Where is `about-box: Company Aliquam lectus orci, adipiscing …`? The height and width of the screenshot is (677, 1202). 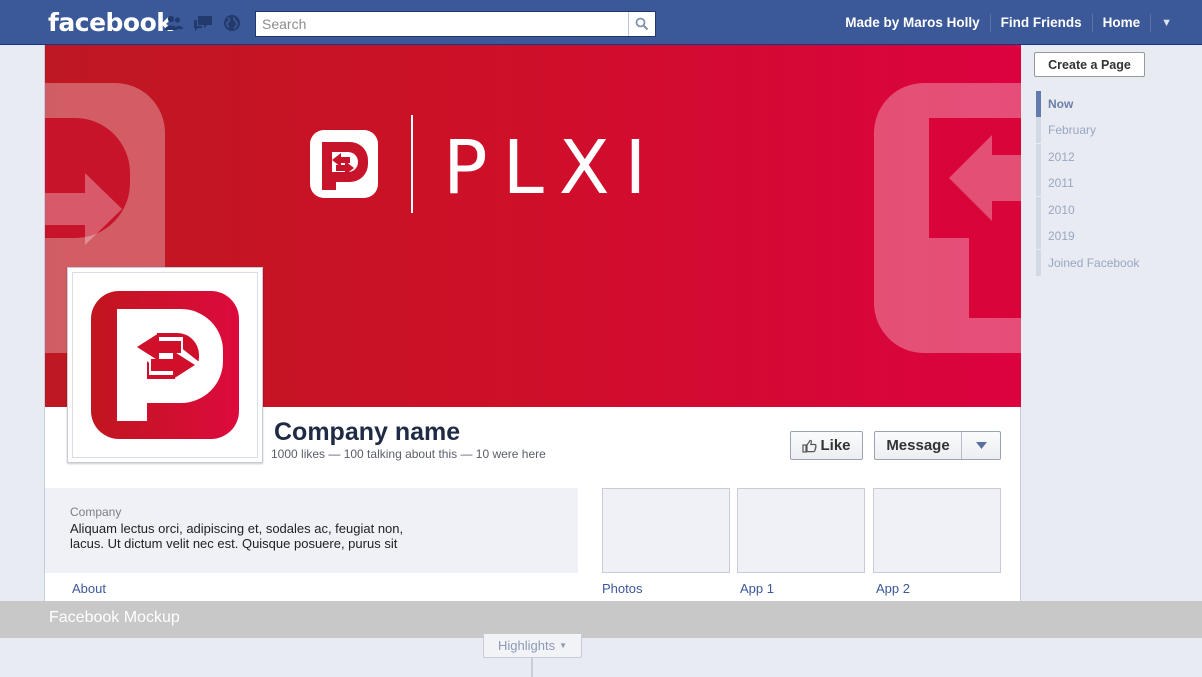
about-box: Company Aliquam lectus orci, adipiscing … is located at coordinates (311, 530).